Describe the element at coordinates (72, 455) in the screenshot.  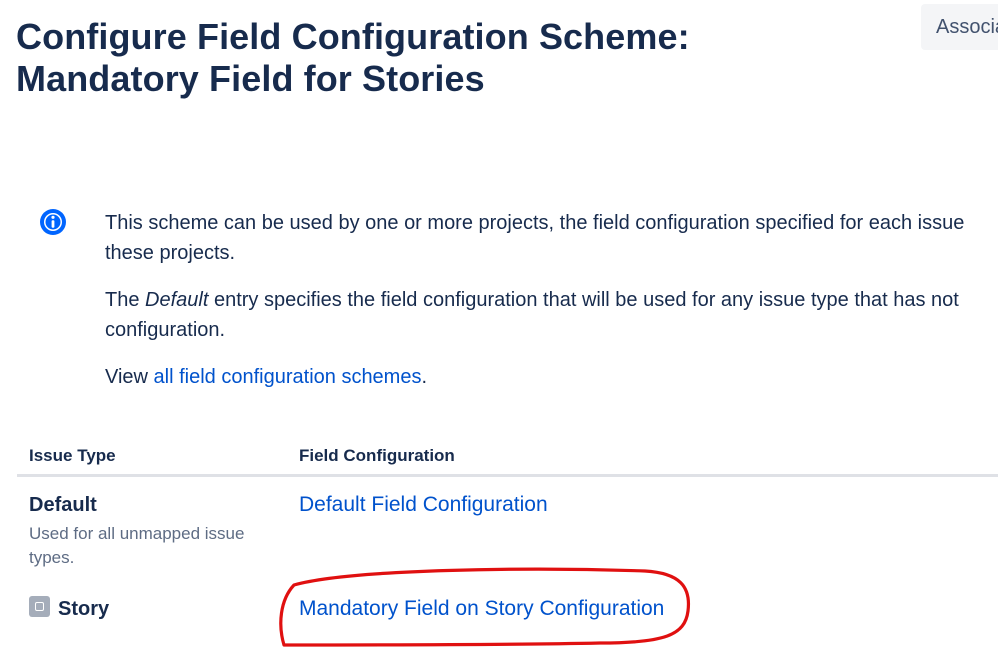
I see `column-header-issue-type: Issue Type` at that location.